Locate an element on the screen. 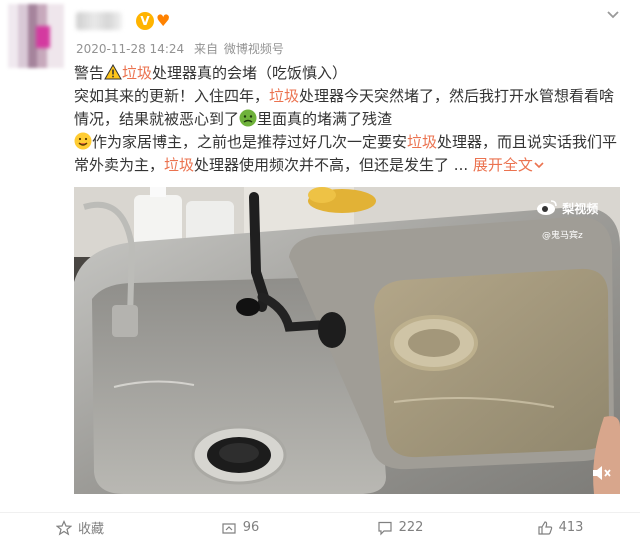 This screenshot has width=640, height=542. post-line-1: 警告 垃圾处理器真的会堵（吃饭慎入） is located at coordinates (349, 73).